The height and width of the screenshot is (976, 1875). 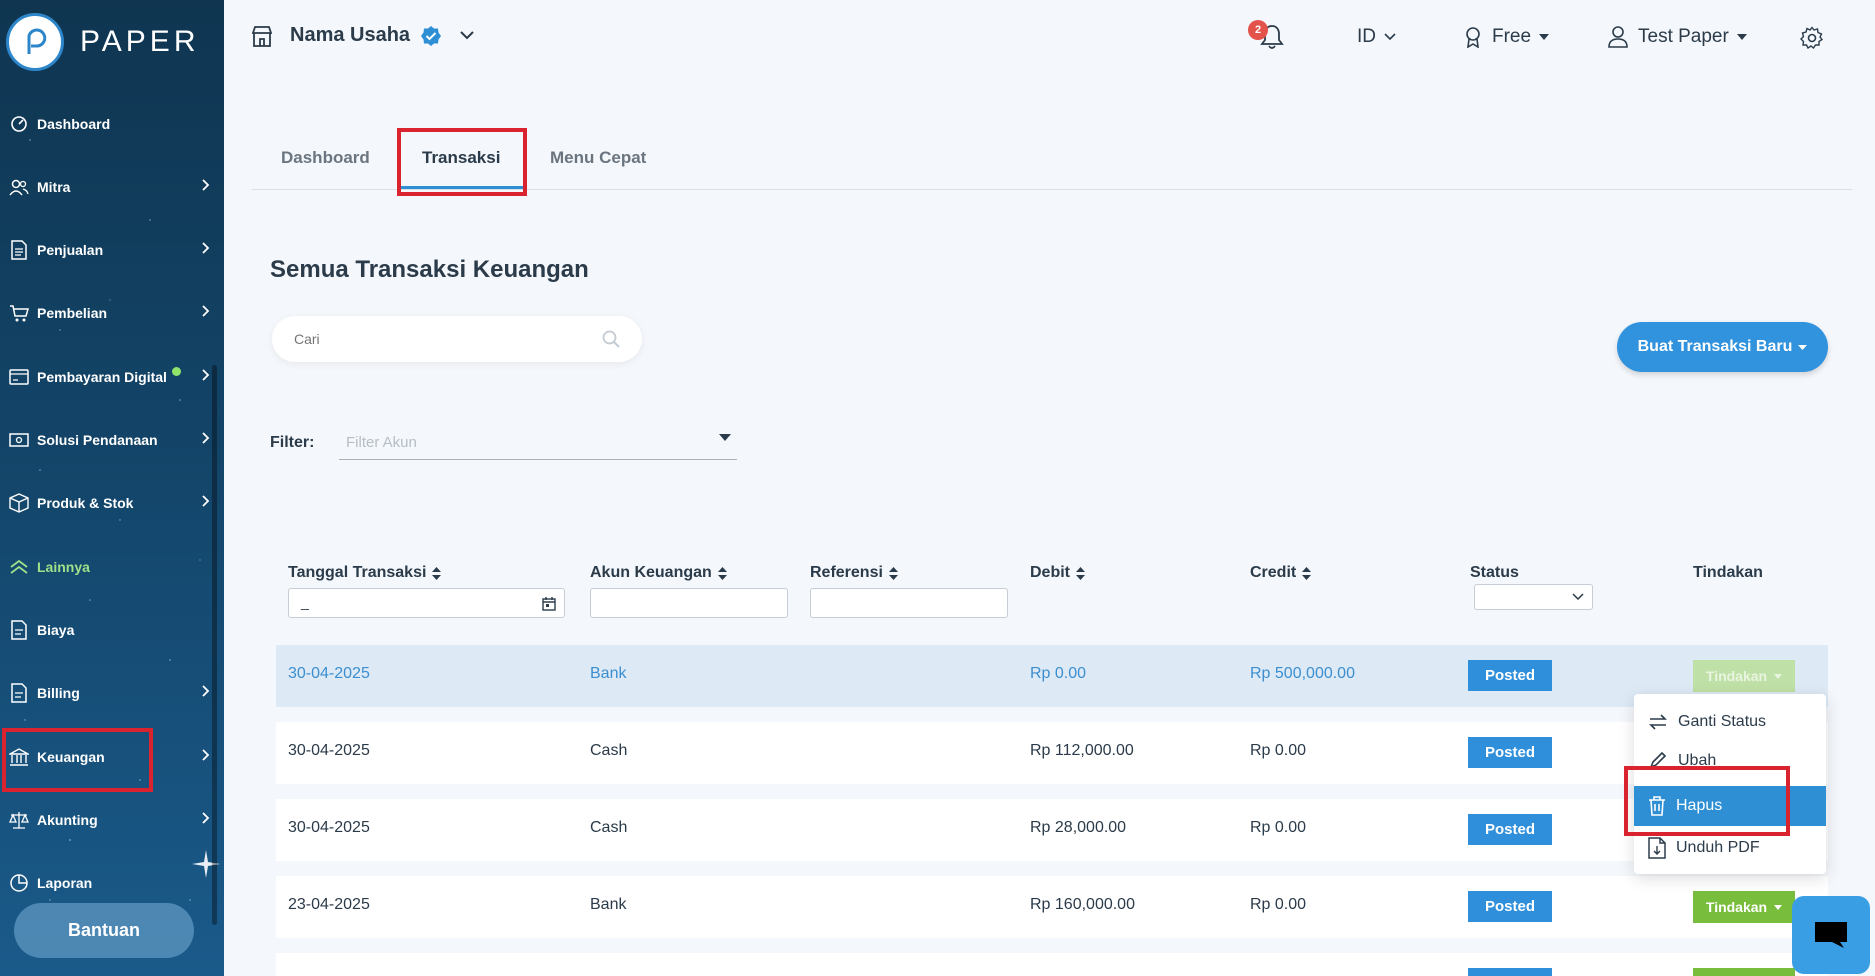 I want to click on column-header-label: Akun Keuangan, so click(x=651, y=572).